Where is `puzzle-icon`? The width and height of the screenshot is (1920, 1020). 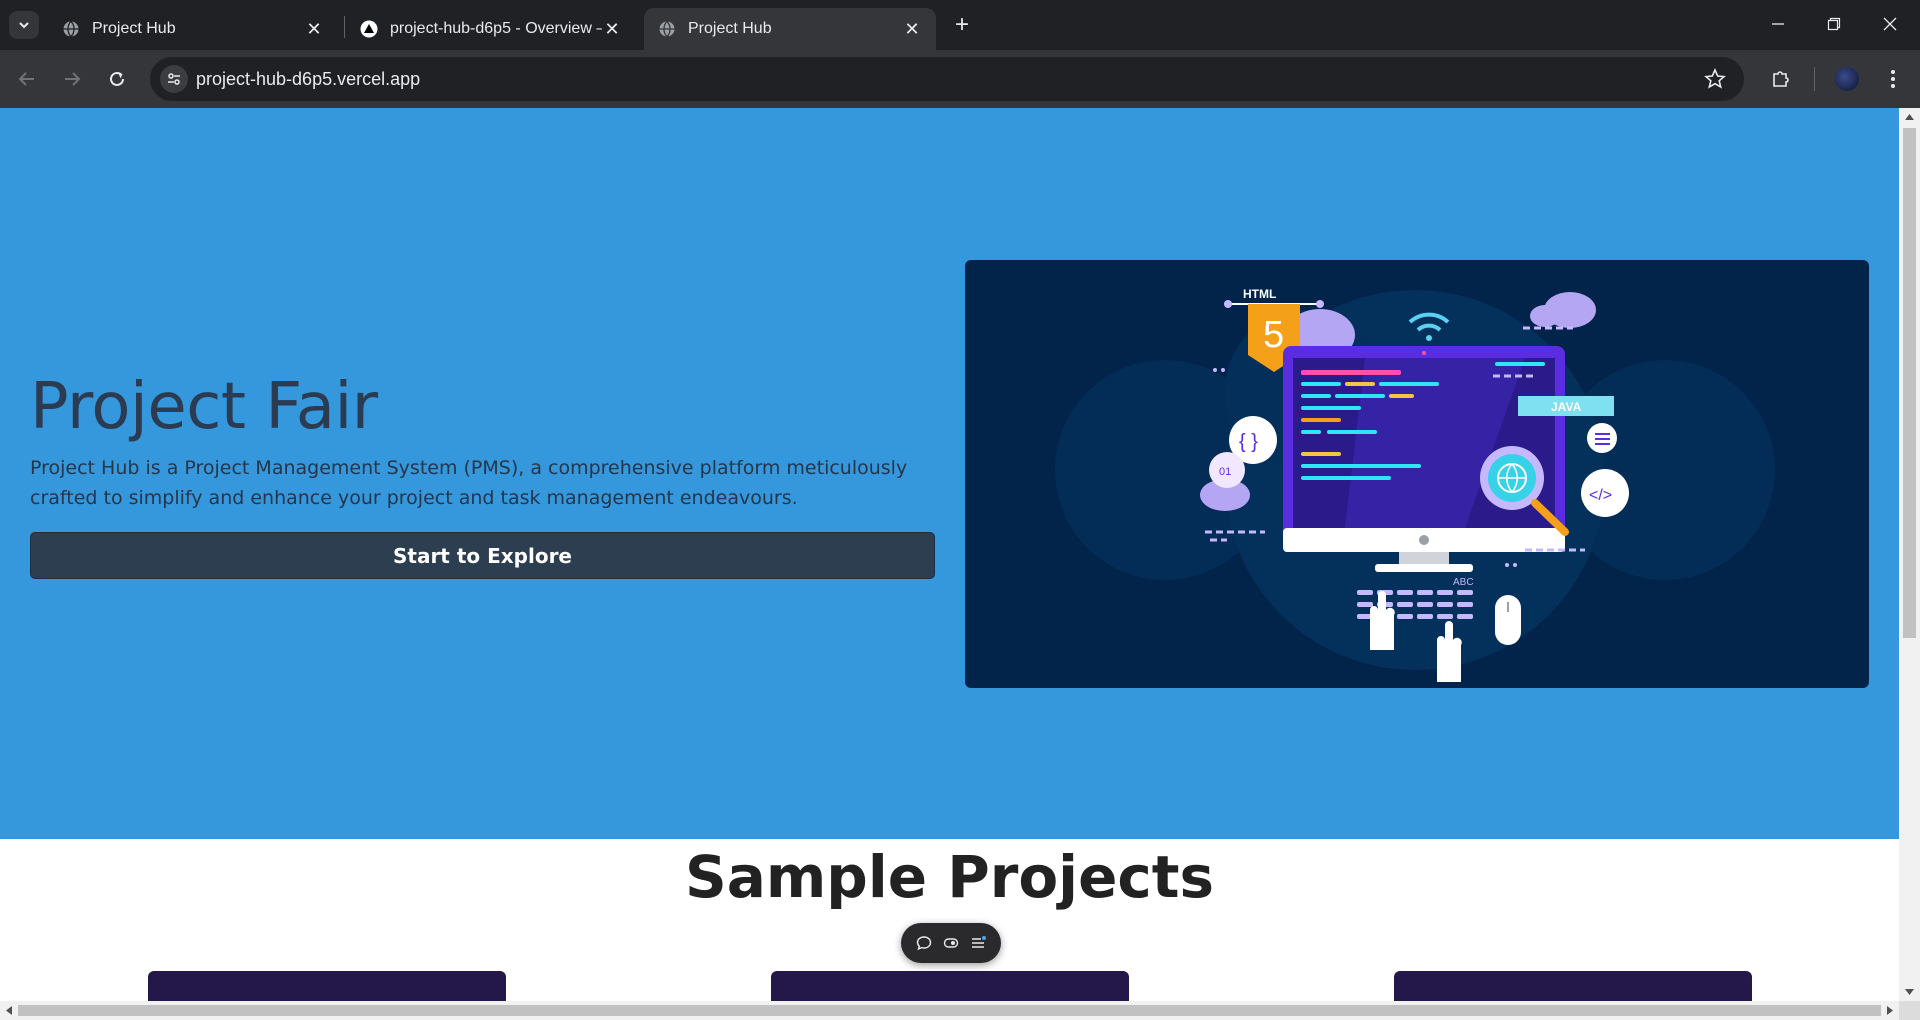
puzzle-icon is located at coordinates (1781, 79).